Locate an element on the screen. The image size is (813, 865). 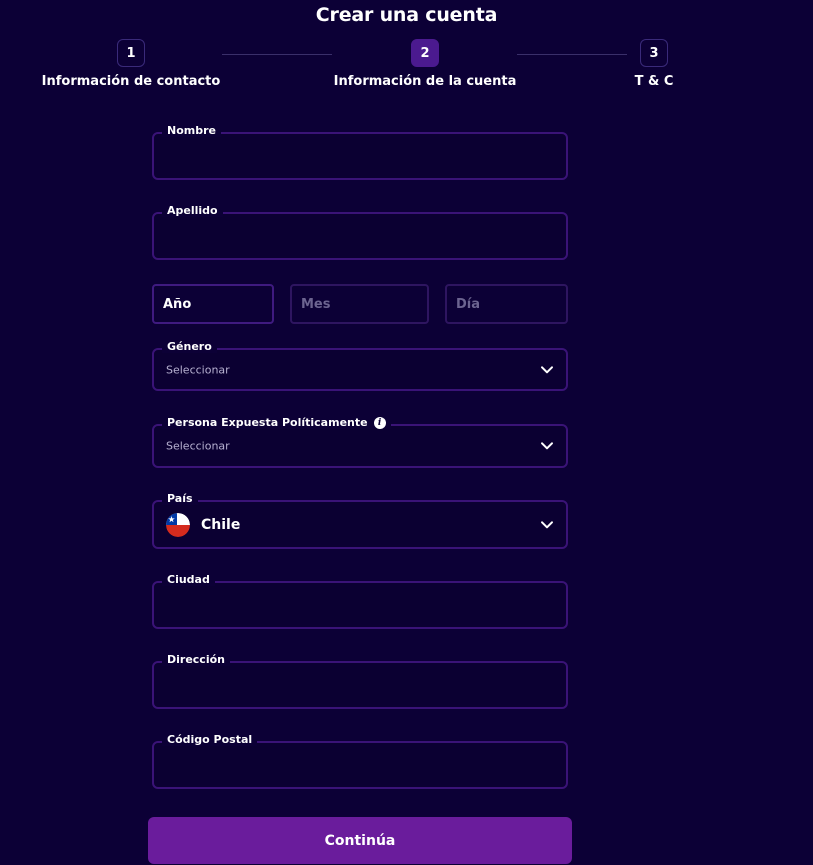
continue-button: Continúa is located at coordinates (360, 840).